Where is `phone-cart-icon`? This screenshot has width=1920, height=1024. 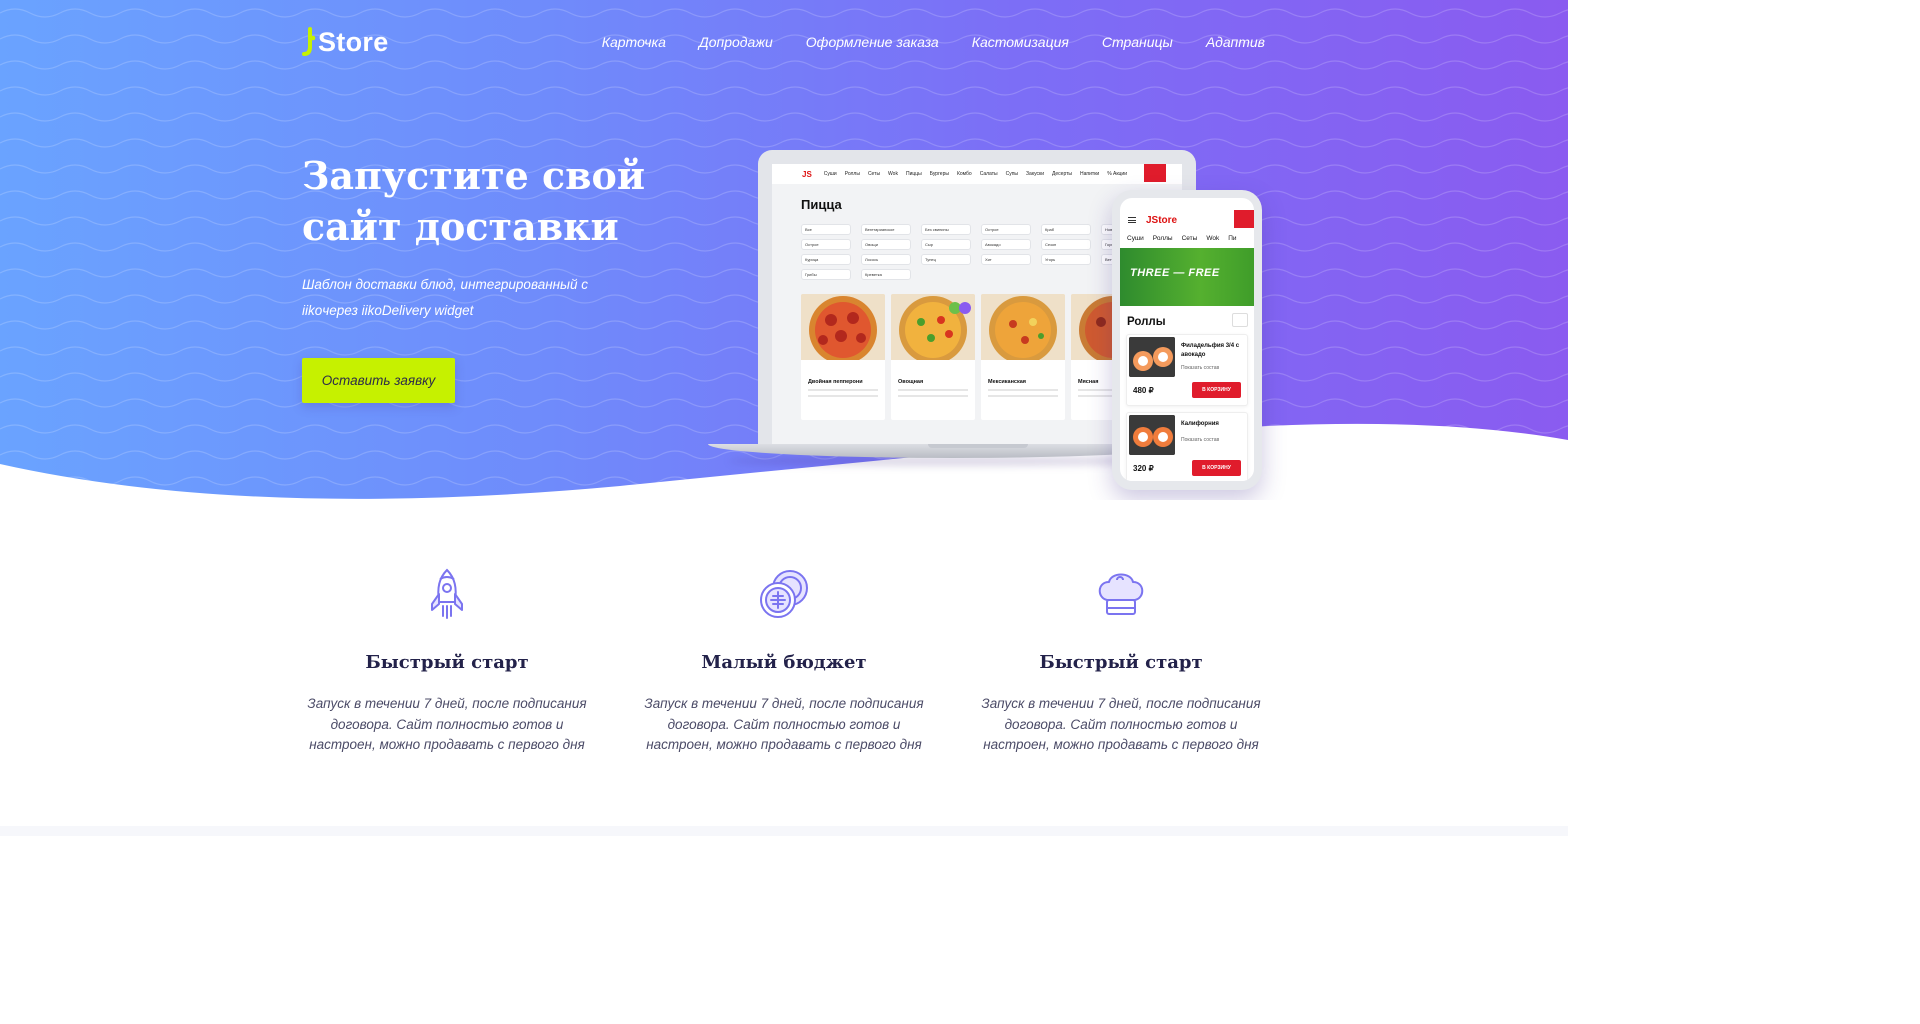 phone-cart-icon is located at coordinates (1244, 219).